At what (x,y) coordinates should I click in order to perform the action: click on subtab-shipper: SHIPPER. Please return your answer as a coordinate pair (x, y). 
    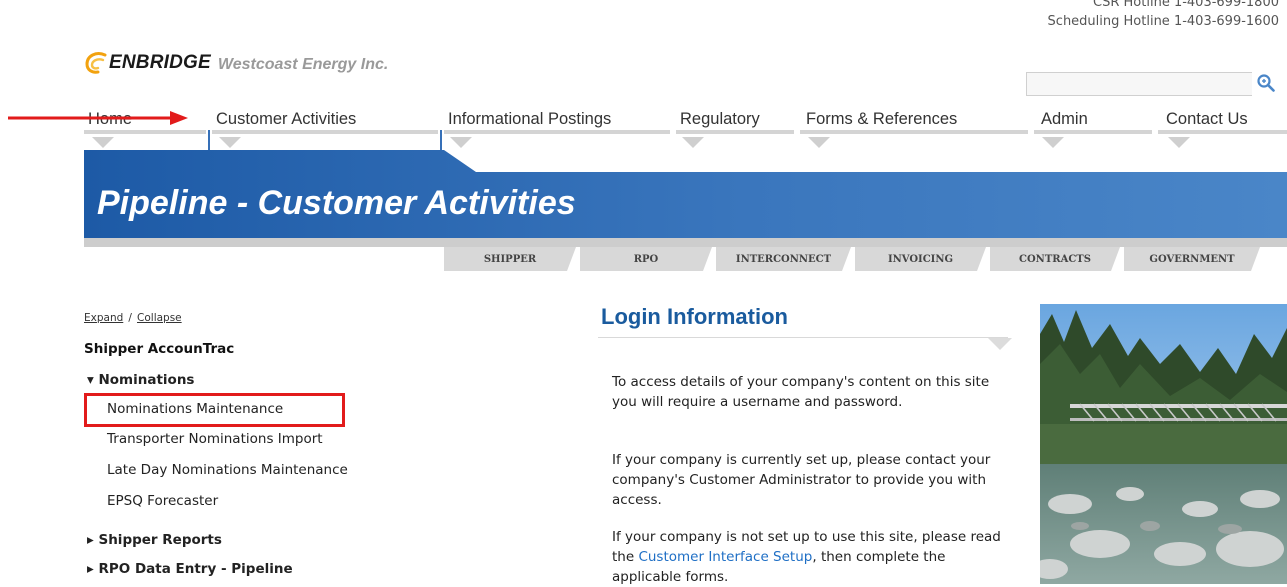
    Looking at the image, I should click on (510, 259).